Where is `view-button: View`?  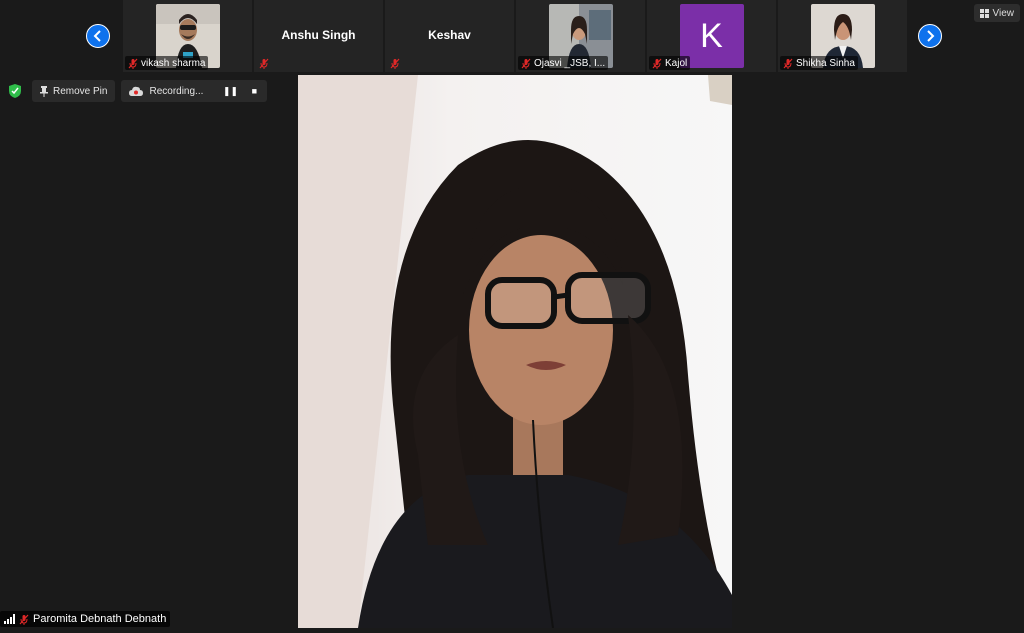 view-button: View is located at coordinates (996, 13).